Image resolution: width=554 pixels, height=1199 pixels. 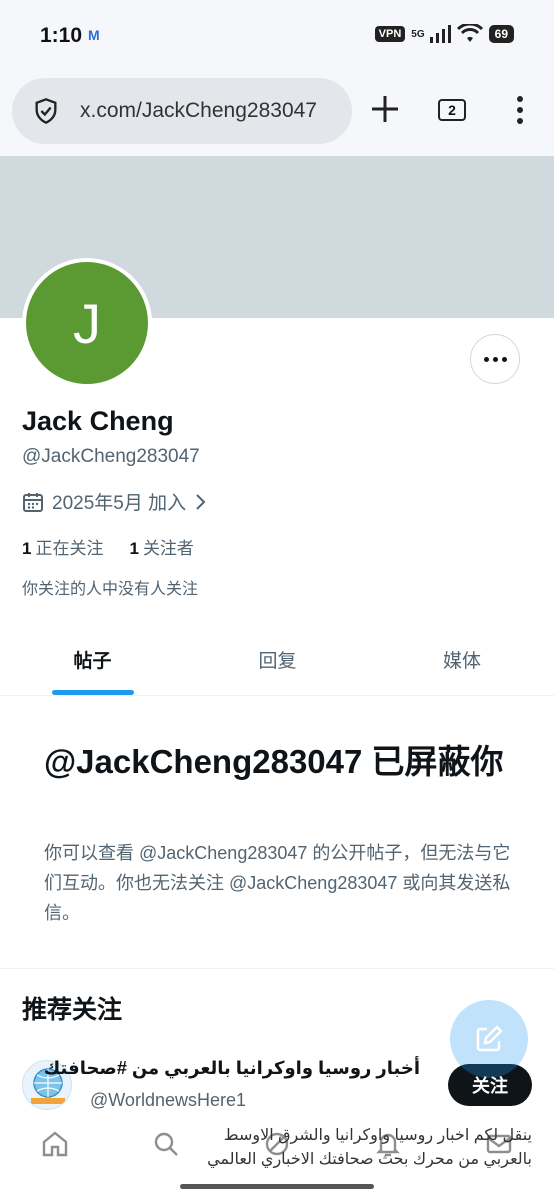 I want to click on suggested-user-handle: @WorldnewsHere1, so click(x=168, y=1100).